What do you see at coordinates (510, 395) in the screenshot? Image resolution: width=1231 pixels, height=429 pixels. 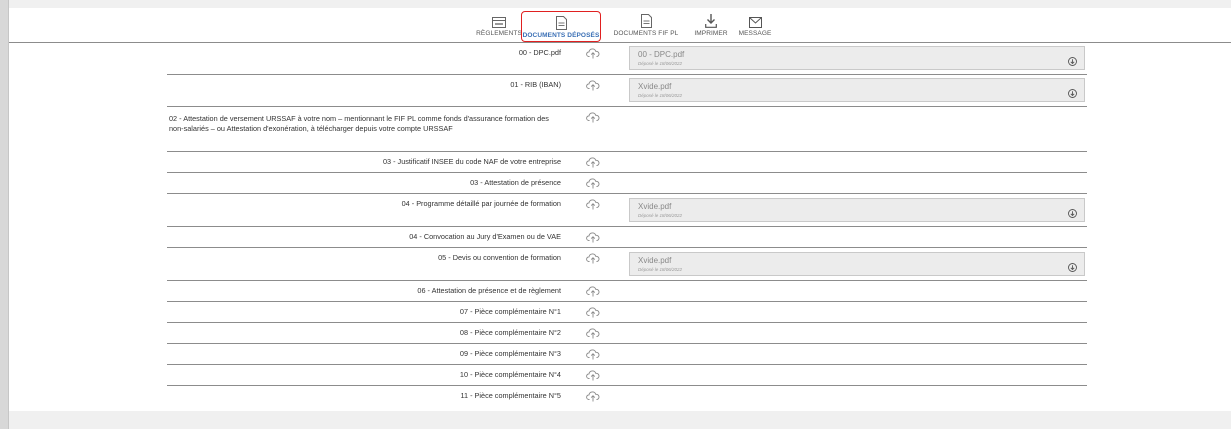 I see `document-label: 11 - Pièce complémentaire N°5` at bounding box center [510, 395].